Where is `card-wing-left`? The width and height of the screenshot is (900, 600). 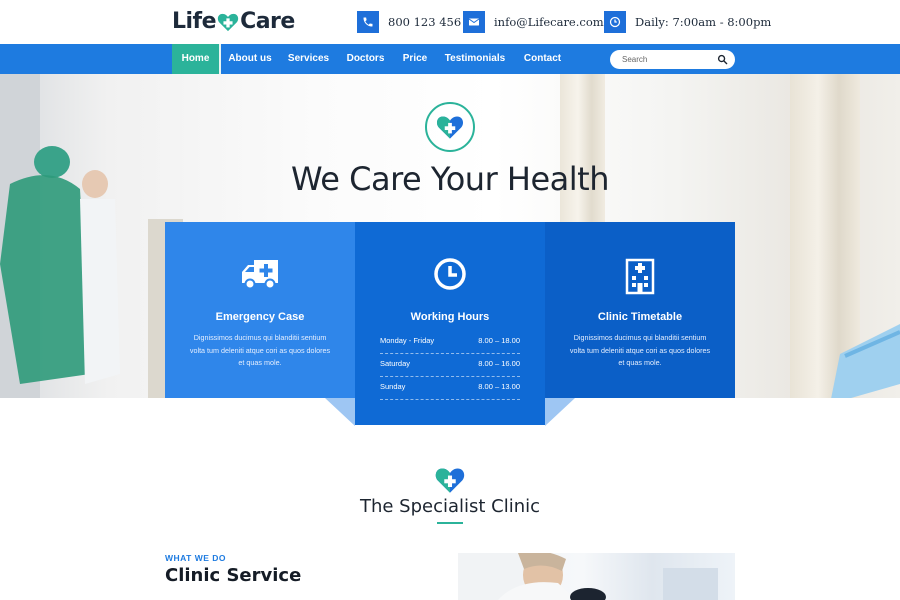 card-wing-left is located at coordinates (340, 412).